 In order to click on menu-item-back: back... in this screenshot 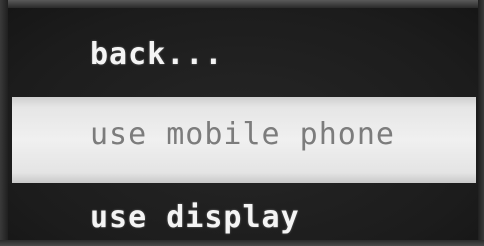, I will do `click(156, 55)`.